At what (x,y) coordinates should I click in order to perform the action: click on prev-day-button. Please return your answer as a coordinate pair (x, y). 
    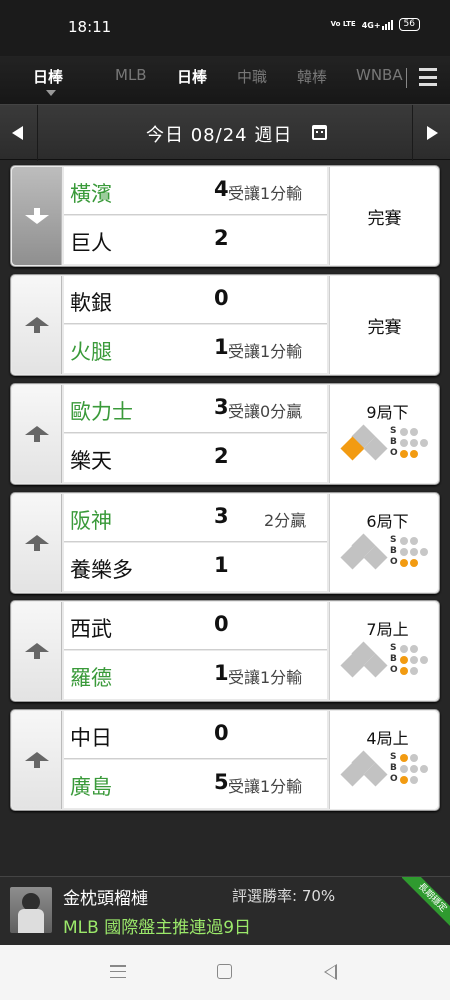
    Looking at the image, I should click on (19, 133).